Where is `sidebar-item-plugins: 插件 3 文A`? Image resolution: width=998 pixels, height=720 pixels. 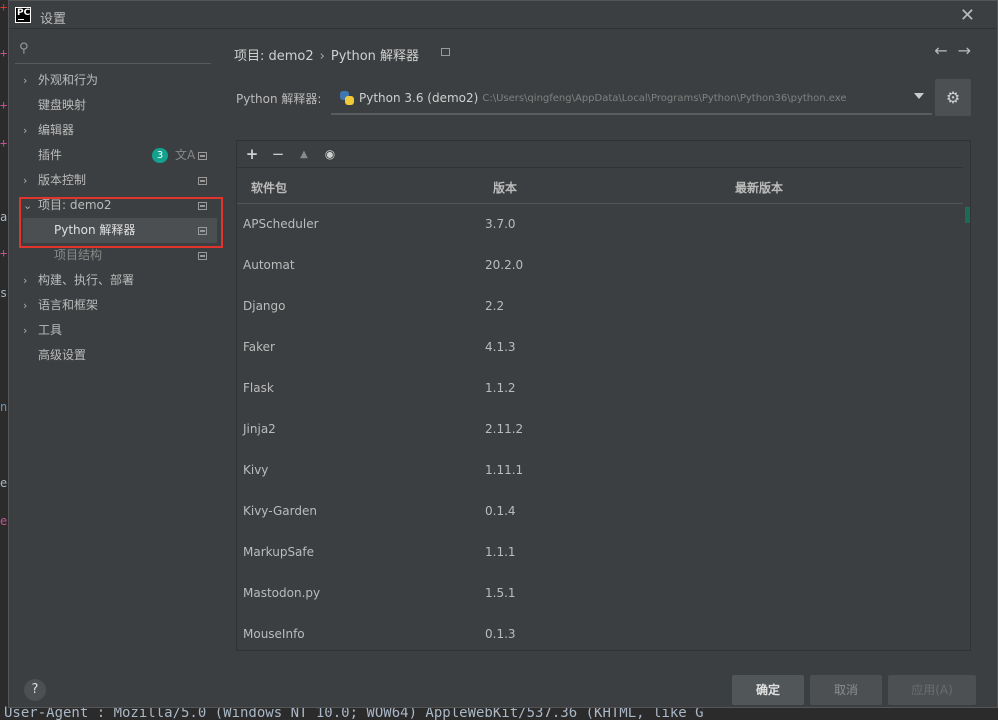
sidebar-item-plugins: 插件 3 文A is located at coordinates (115, 155).